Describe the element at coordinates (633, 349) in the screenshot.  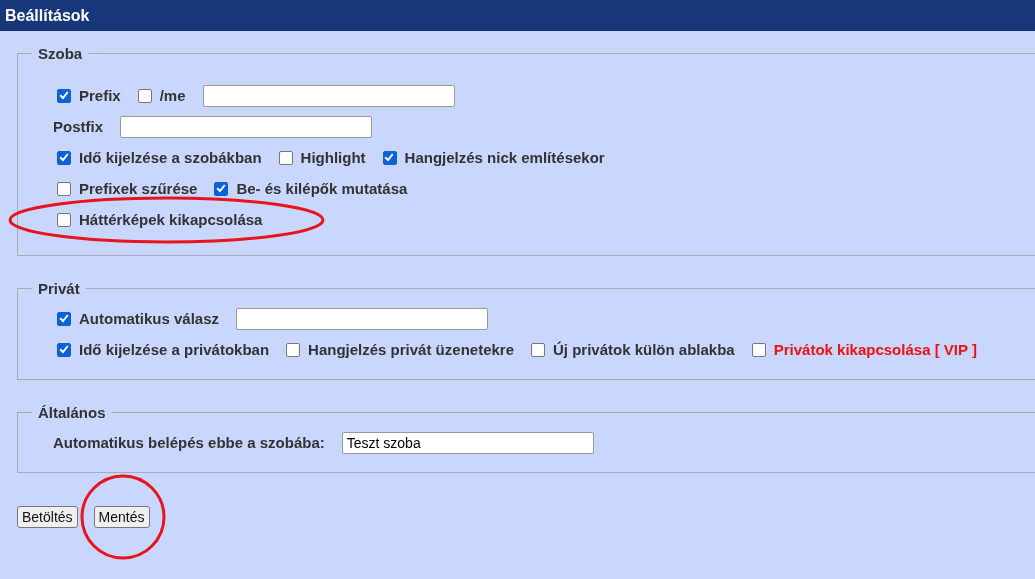
I see `checkbox-option: Új privátok külön ablakba` at that location.